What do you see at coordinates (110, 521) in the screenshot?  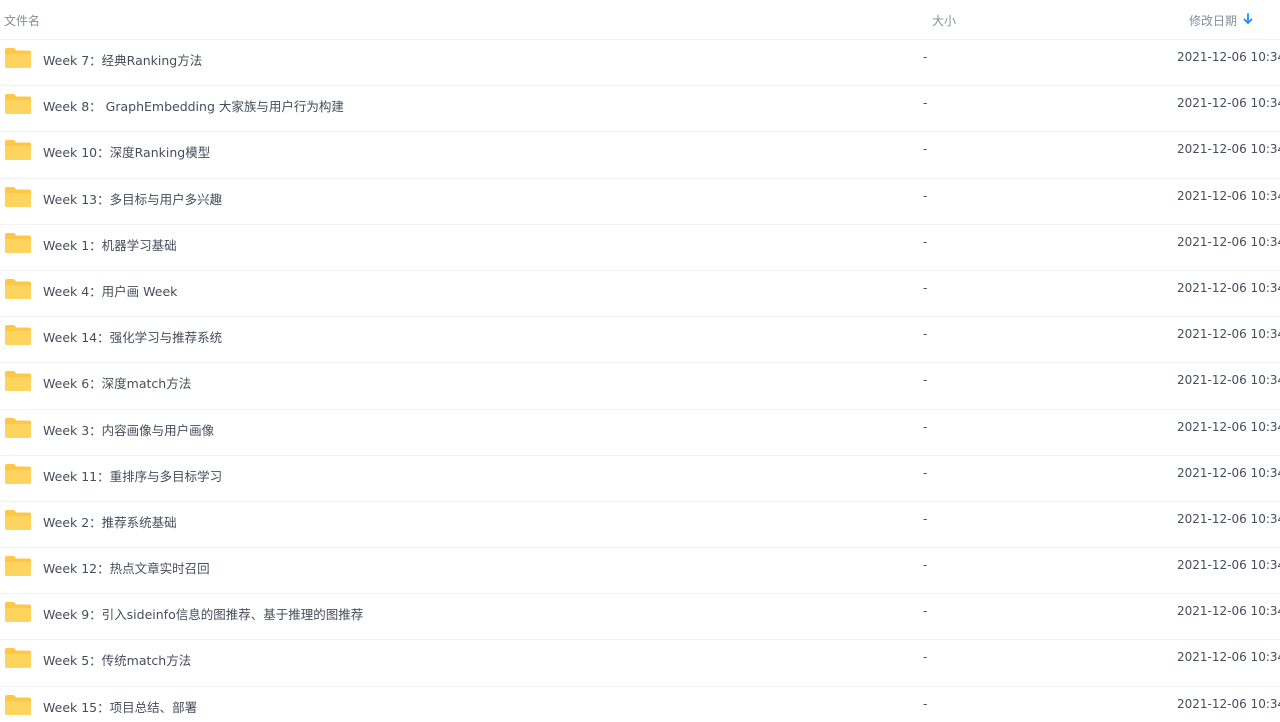 I see `file-name: Week 2：推荐系统基础` at bounding box center [110, 521].